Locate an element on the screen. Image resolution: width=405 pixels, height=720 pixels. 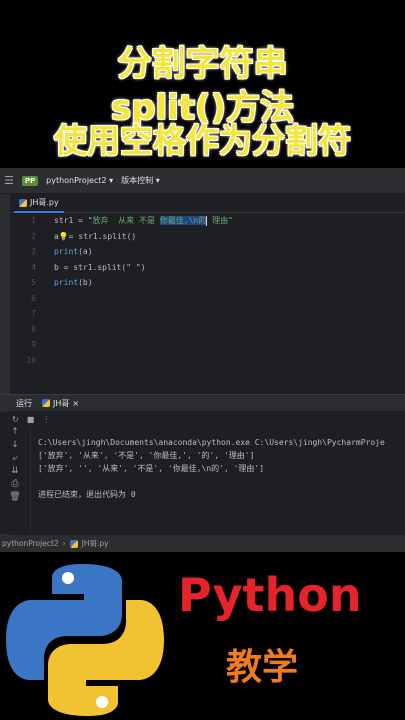
vcs-selector: 版本控制 ▾ is located at coordinates (140, 180).